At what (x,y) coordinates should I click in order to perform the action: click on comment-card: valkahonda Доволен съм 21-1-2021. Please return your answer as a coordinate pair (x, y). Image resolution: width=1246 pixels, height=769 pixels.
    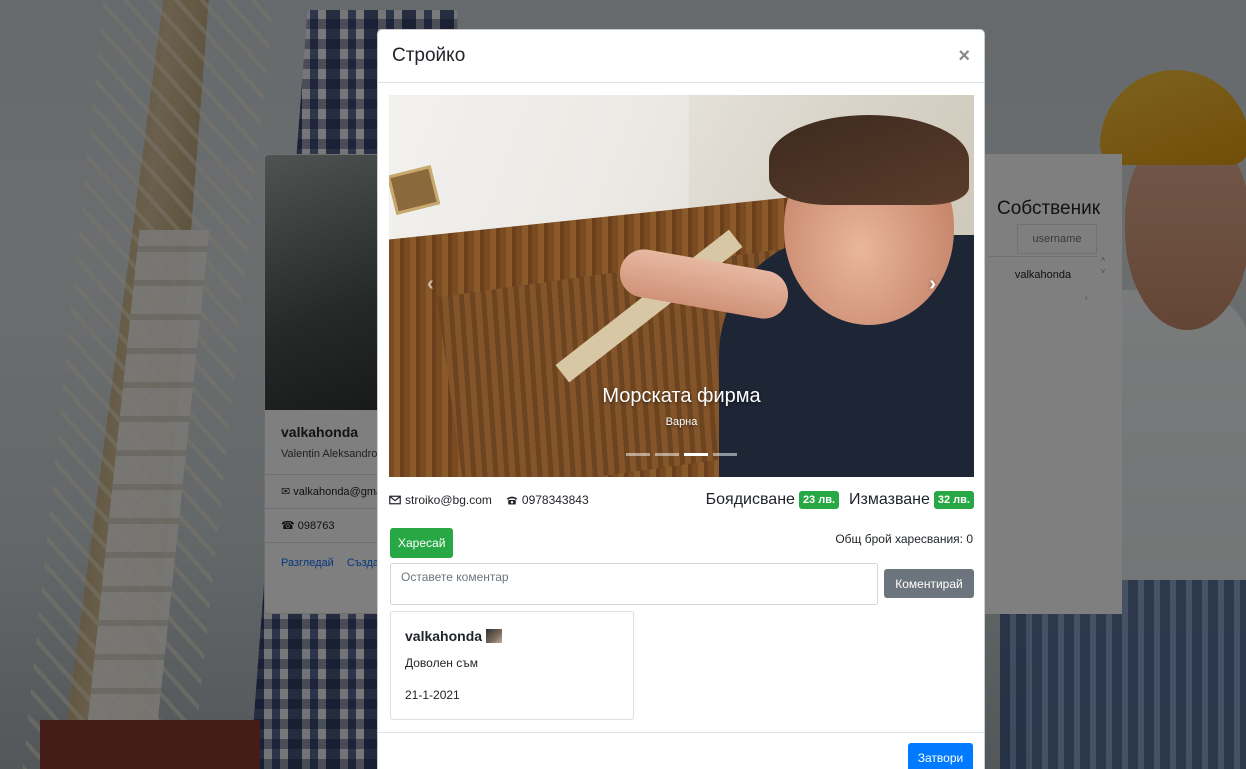
    Looking at the image, I should click on (512, 665).